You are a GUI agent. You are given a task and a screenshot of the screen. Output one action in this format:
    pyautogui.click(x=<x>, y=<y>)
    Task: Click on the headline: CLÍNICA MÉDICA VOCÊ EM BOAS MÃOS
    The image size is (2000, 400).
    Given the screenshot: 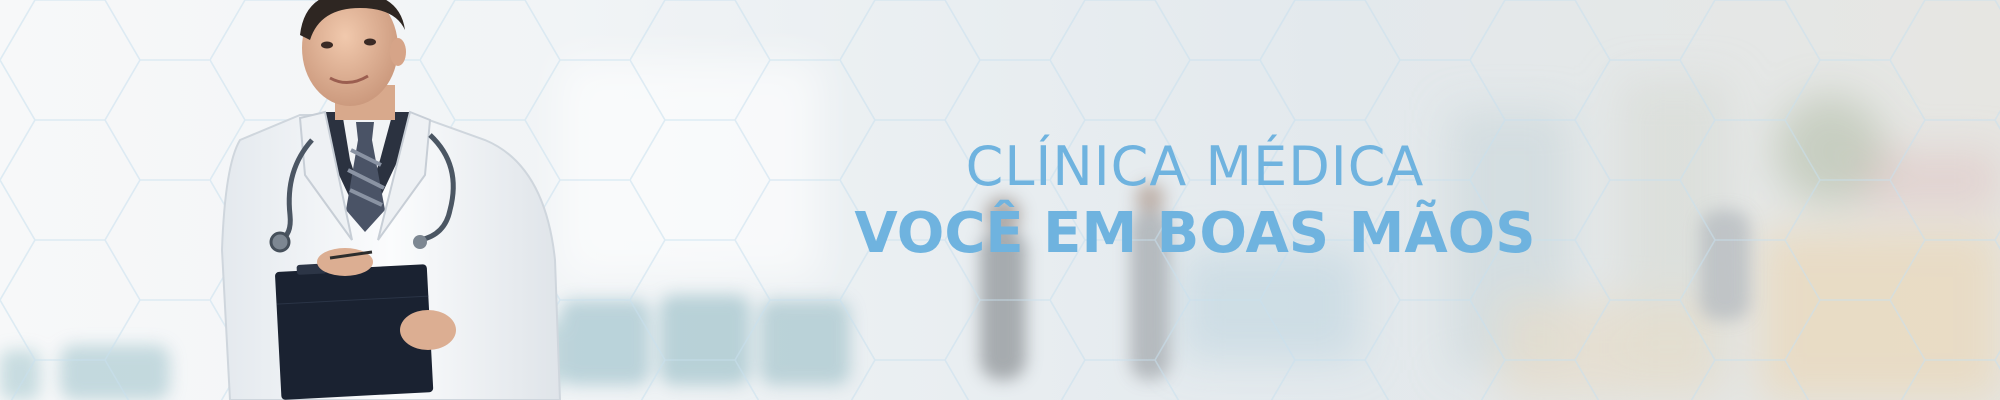 What is the action you would take?
    pyautogui.click(x=1195, y=201)
    